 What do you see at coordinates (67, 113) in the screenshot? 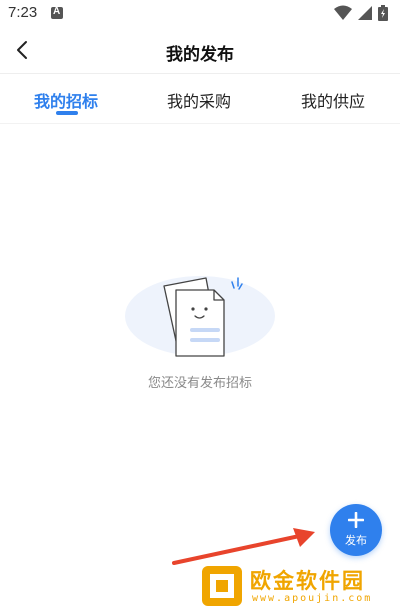
I see `active-tab-indicator` at bounding box center [67, 113].